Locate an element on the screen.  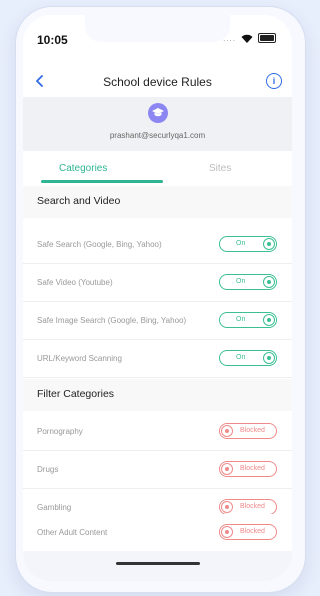
avatar is located at coordinates (158, 113).